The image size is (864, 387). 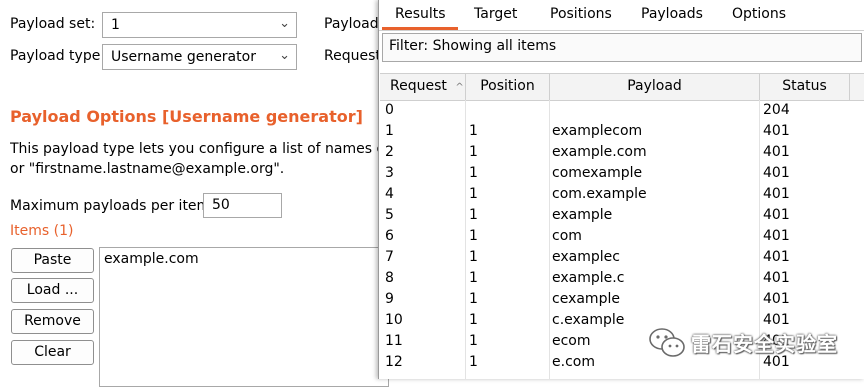 What do you see at coordinates (115, 25) in the screenshot?
I see `payload-set-value: 1` at bounding box center [115, 25].